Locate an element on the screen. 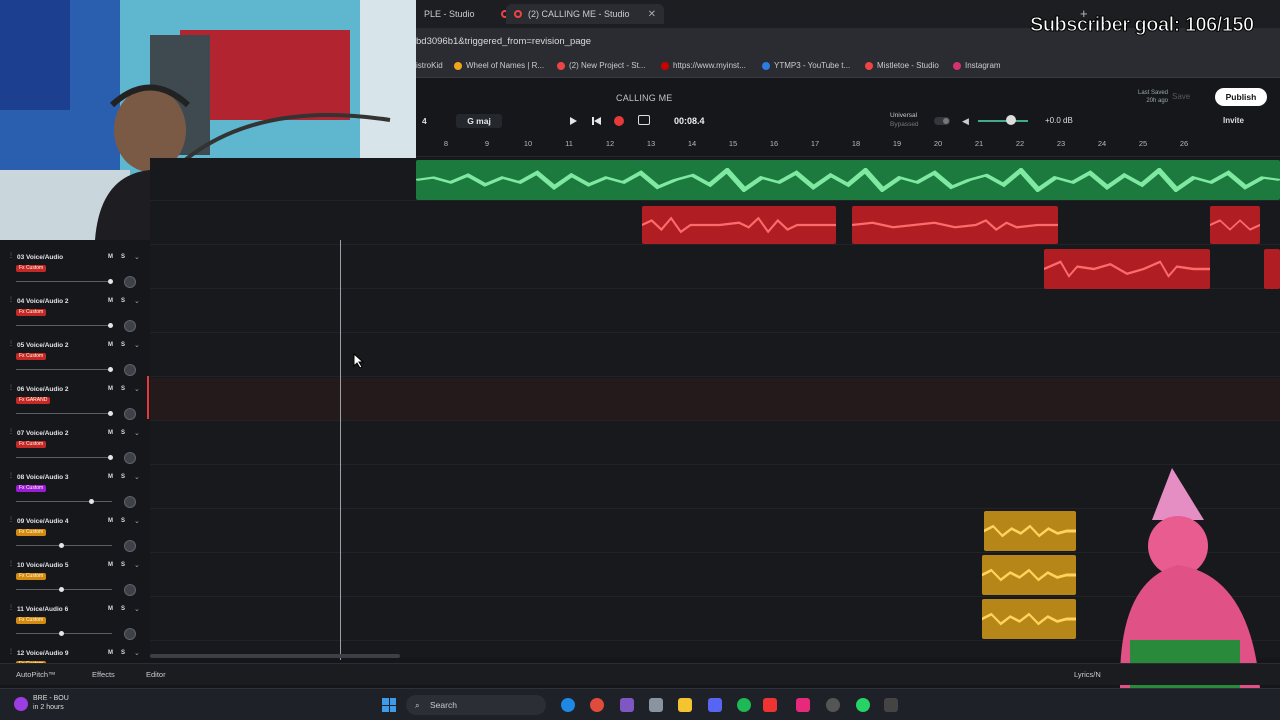 This screenshot has height=720, width=1280. discord-icon is located at coordinates (715, 705).